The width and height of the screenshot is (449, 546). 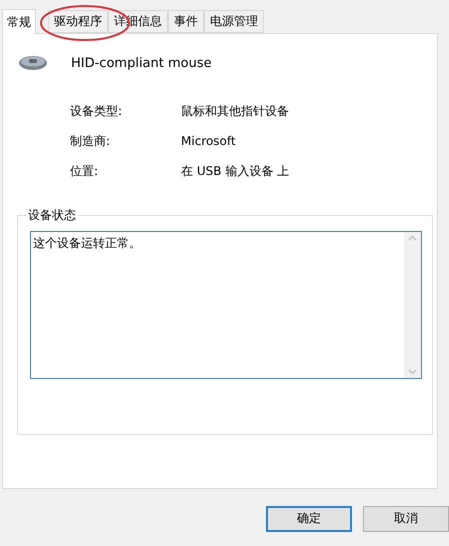 I want to click on property-value: Microsoft, so click(x=209, y=141).